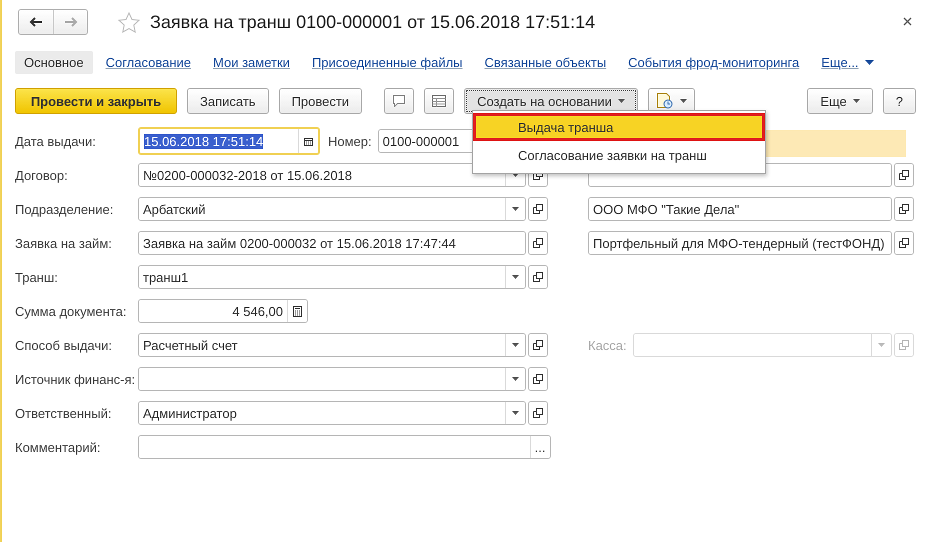  I want to click on field-label: Ответственный:, so click(63, 413).